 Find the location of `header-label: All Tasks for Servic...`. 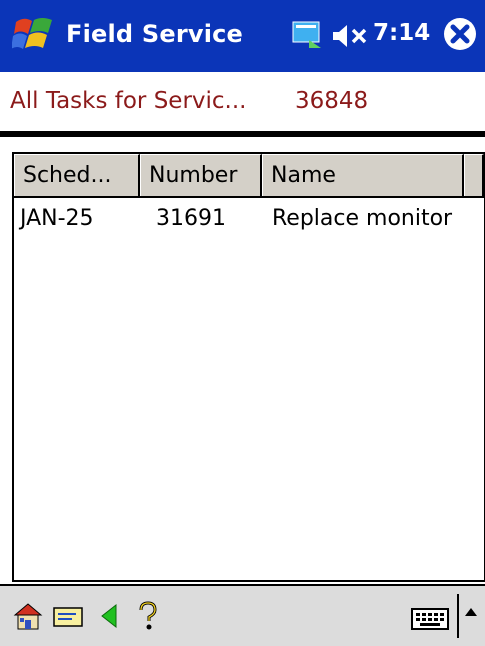

header-label: All Tasks for Servic... is located at coordinates (128, 101).